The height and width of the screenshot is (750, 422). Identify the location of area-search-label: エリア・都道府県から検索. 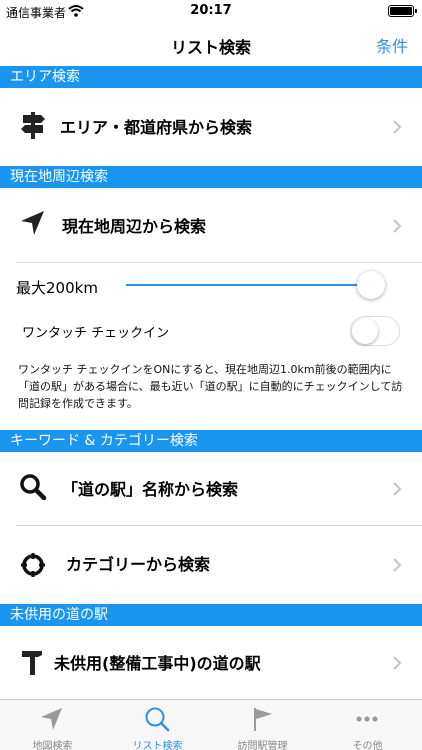
(156, 127).